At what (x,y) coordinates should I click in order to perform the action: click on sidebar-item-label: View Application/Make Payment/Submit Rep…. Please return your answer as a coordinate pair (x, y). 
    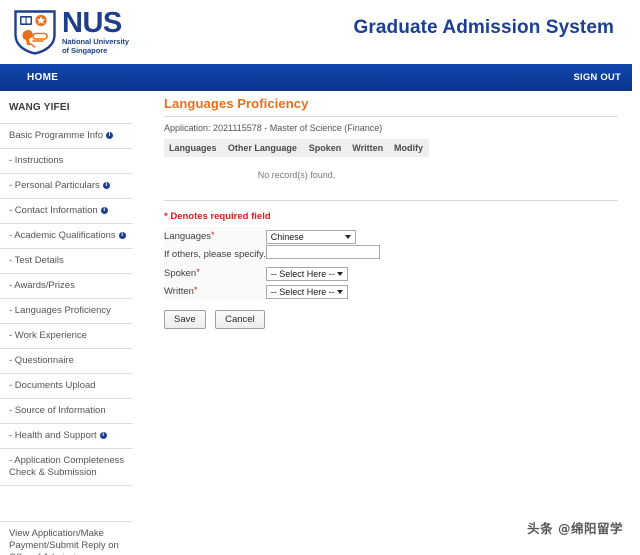
    Looking at the image, I should click on (64, 541).